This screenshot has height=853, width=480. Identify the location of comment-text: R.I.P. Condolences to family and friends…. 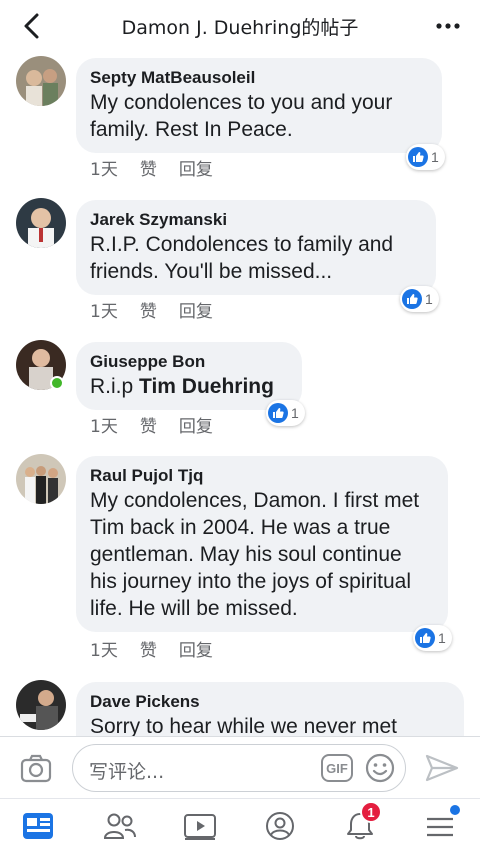
(242, 258).